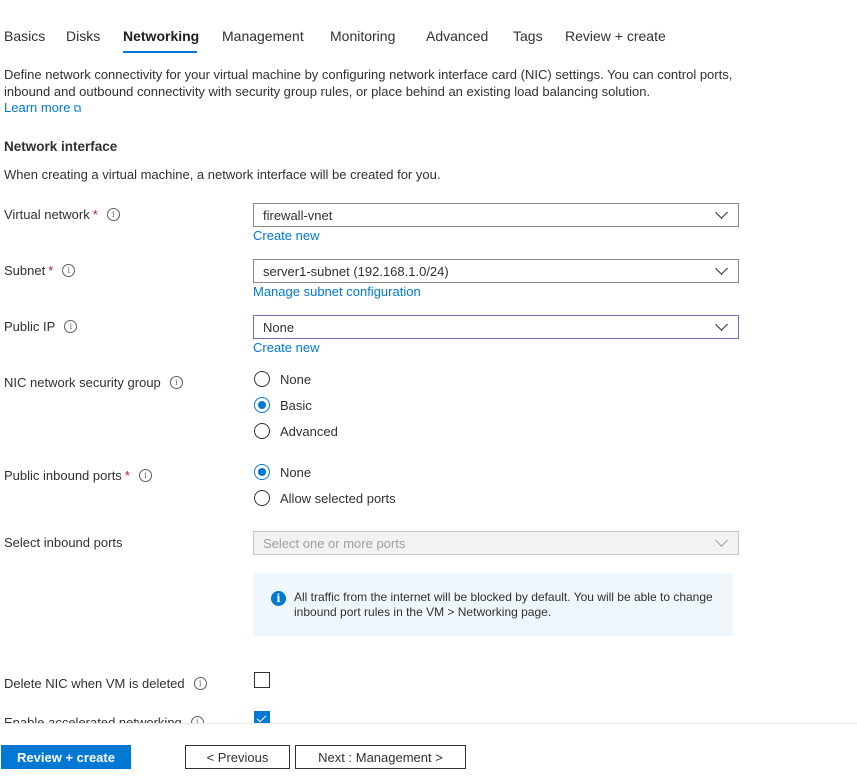 The image size is (857, 781). I want to click on create-new-public-ip-link: Create new, so click(286, 347).